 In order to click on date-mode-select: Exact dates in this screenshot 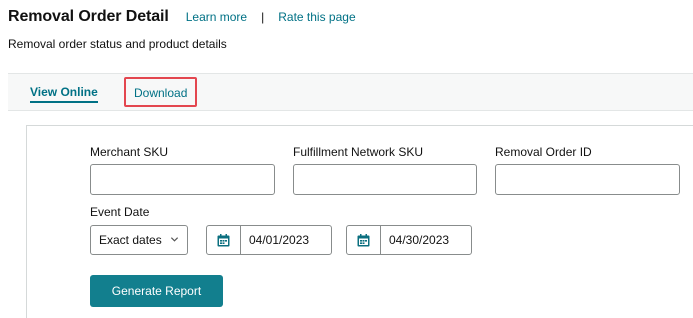, I will do `click(139, 240)`.